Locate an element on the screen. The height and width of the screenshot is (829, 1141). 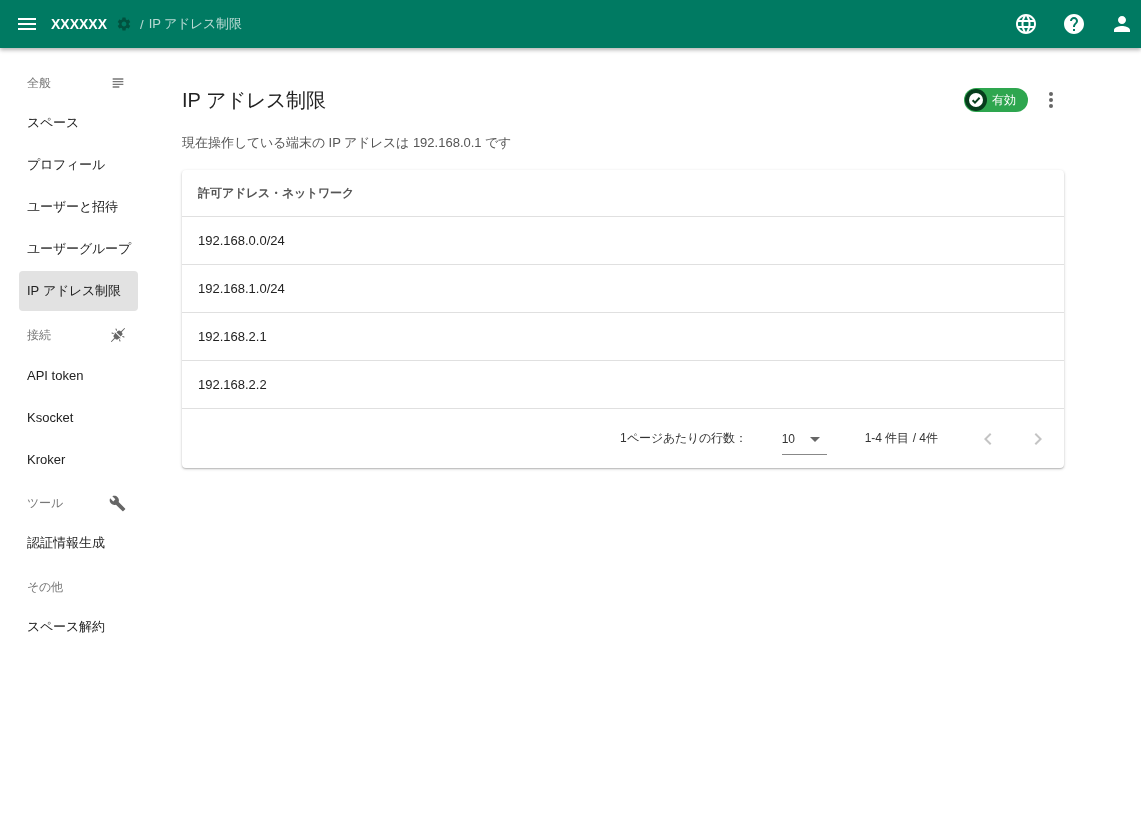
table-cell-text: 192.168.1.0/24 is located at coordinates (241, 288).